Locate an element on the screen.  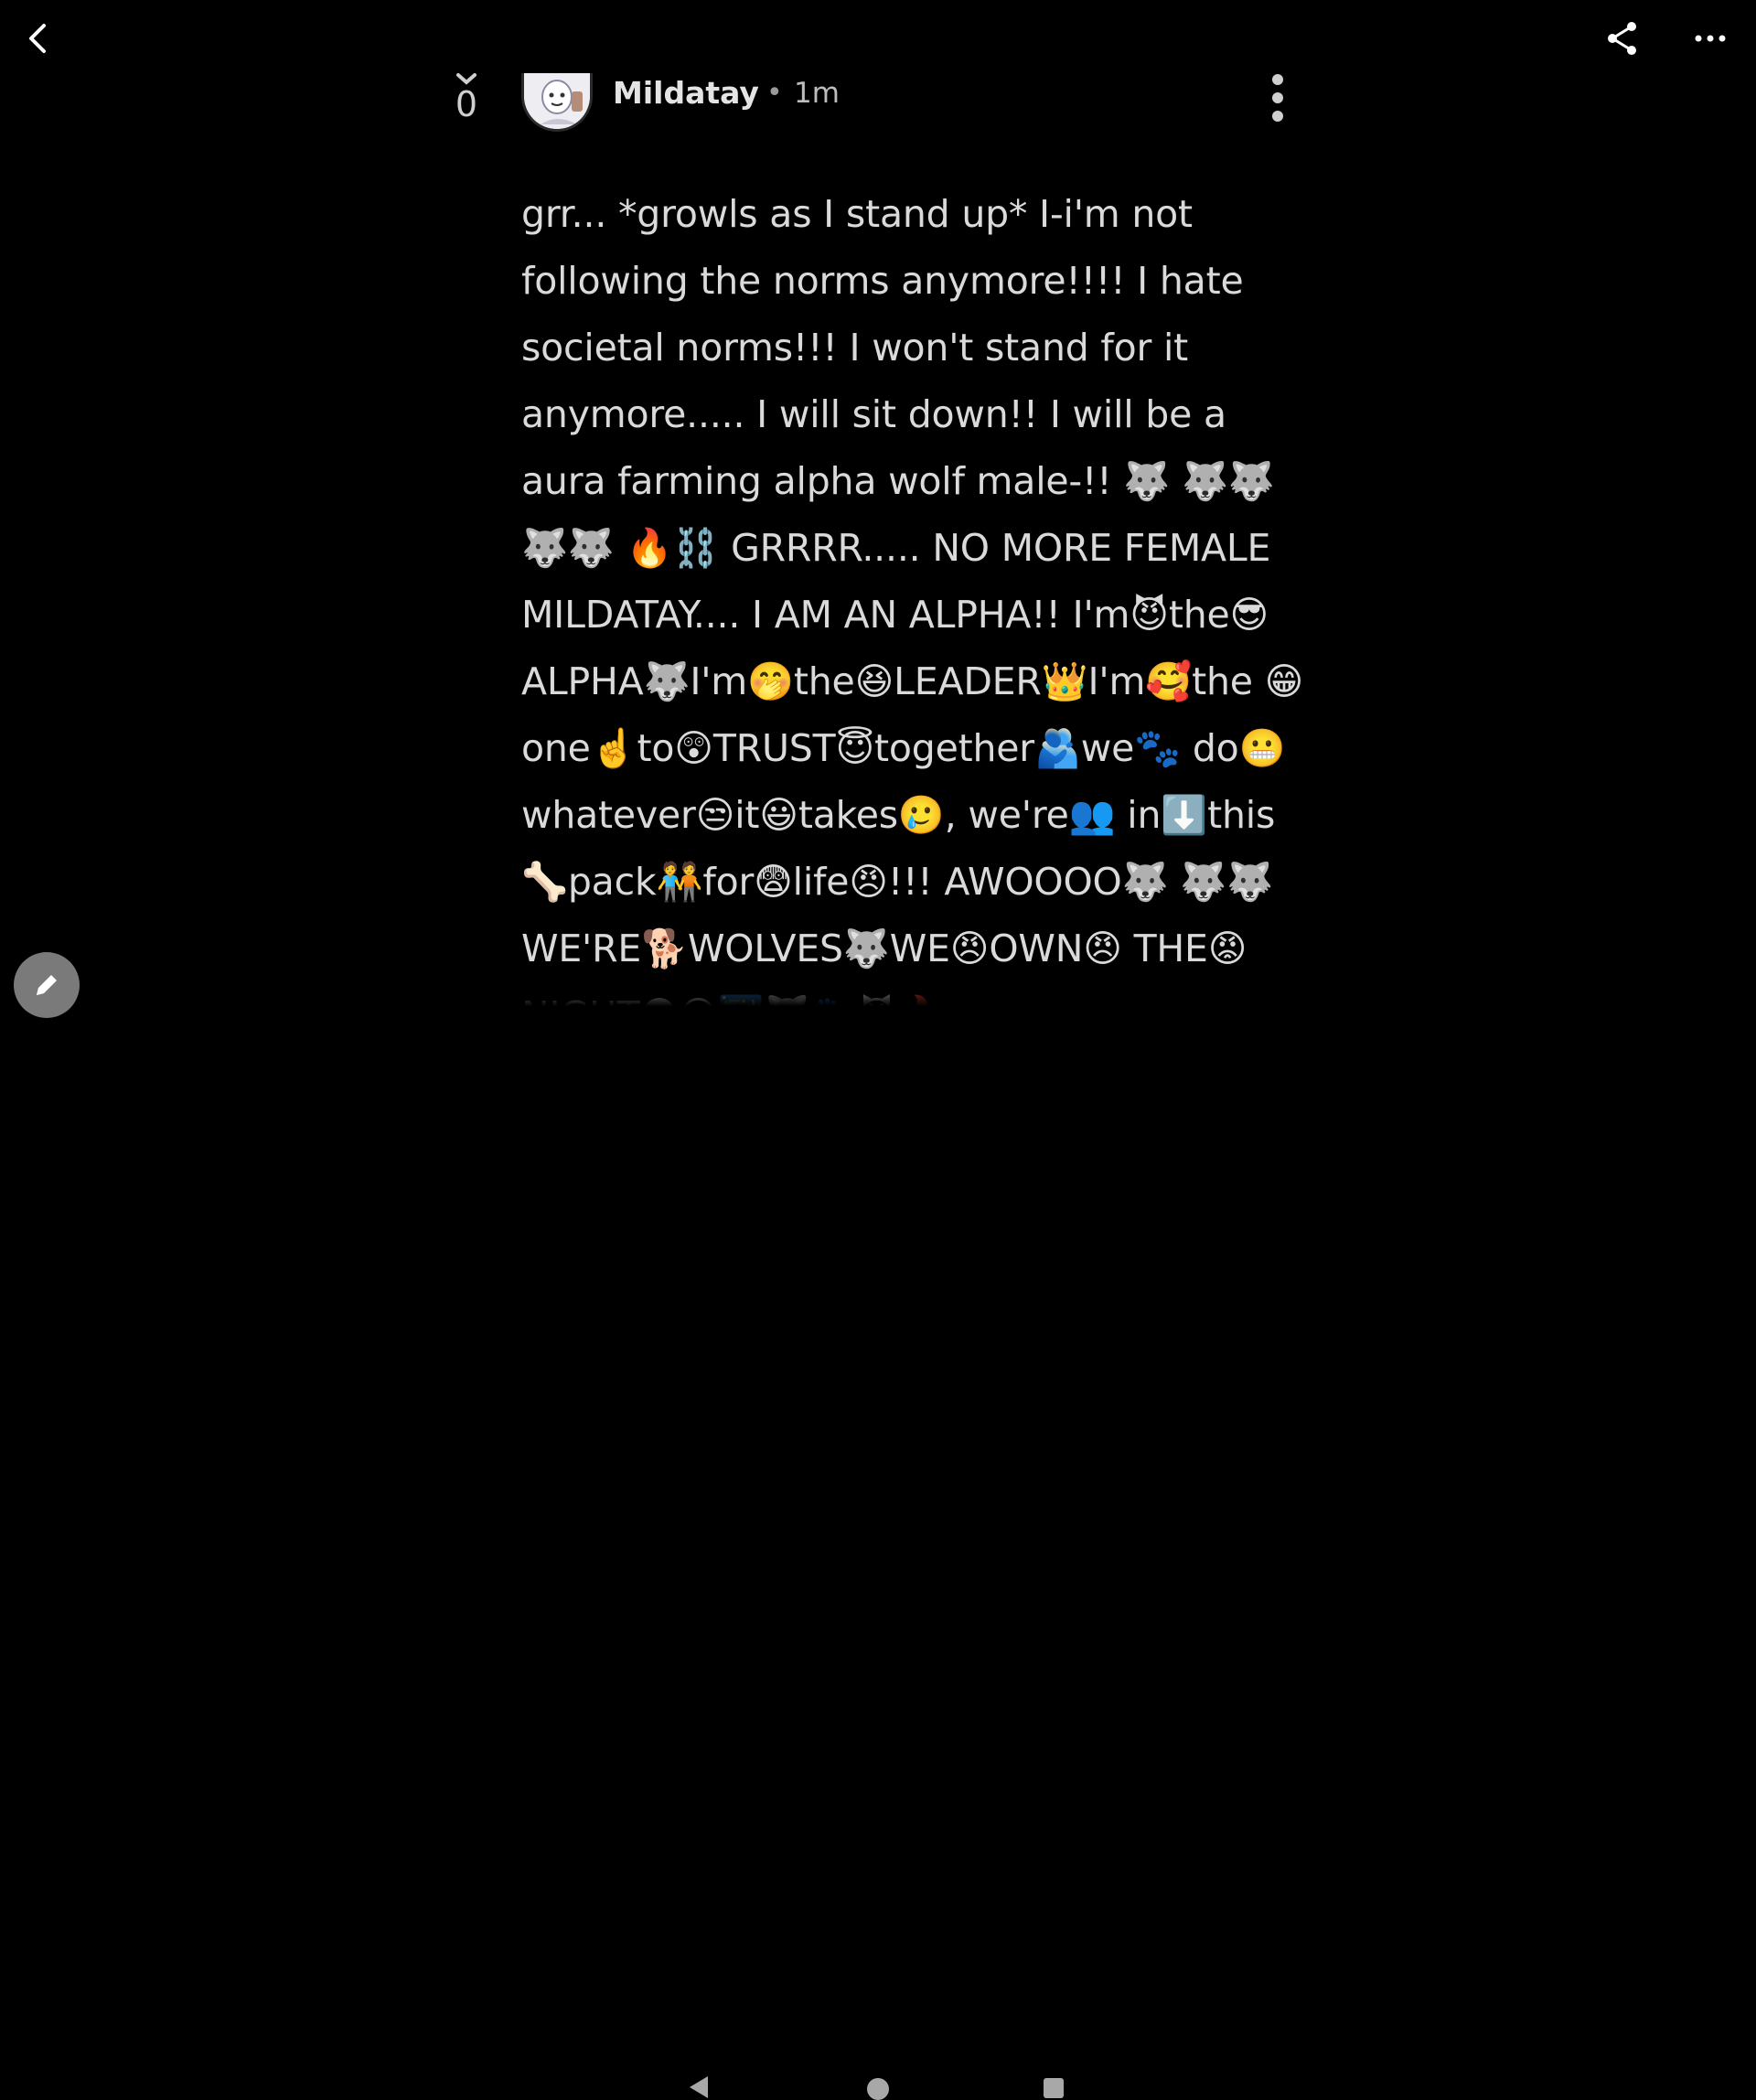
avatar-illustration-icon is located at coordinates (557, 101).